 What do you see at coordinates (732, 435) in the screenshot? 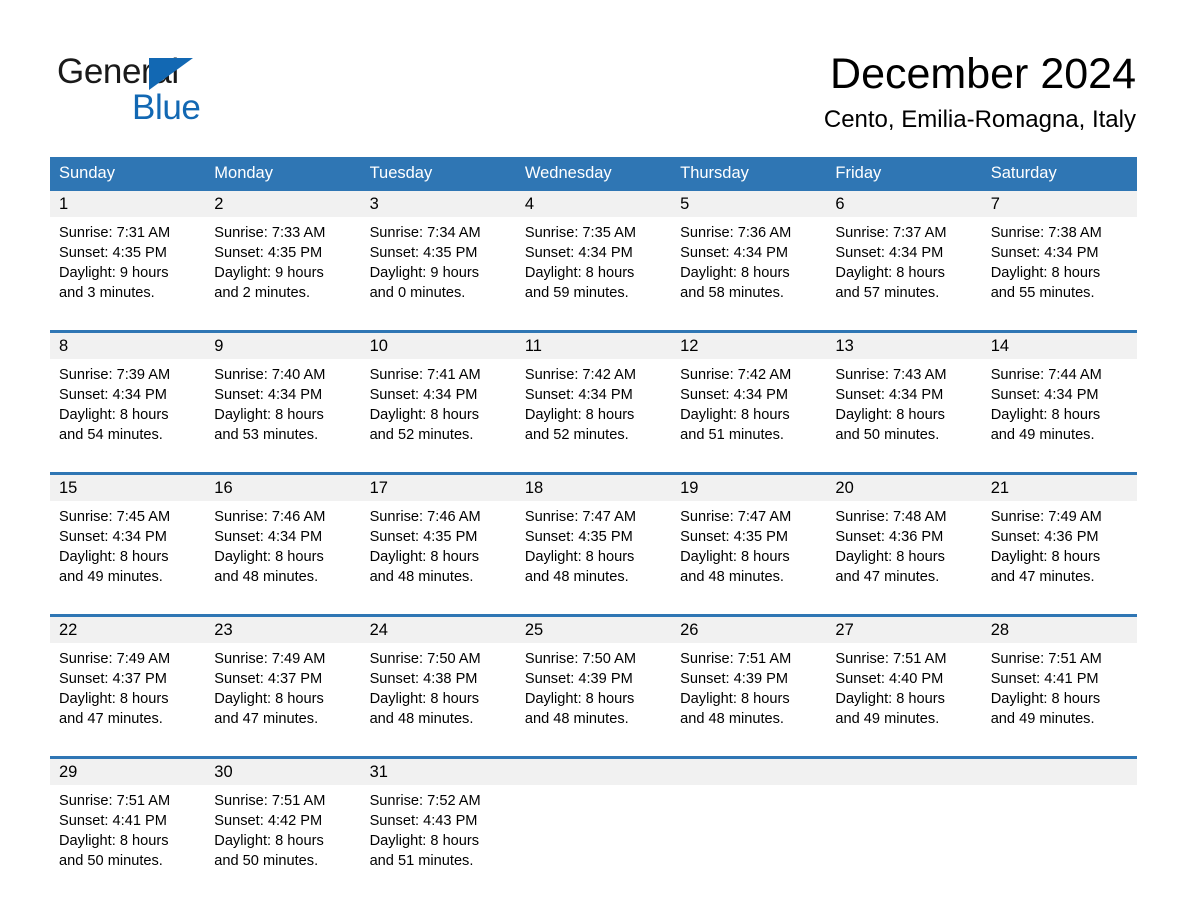
I see `daylight-text-line2: and 51 minutes.` at bounding box center [732, 435].